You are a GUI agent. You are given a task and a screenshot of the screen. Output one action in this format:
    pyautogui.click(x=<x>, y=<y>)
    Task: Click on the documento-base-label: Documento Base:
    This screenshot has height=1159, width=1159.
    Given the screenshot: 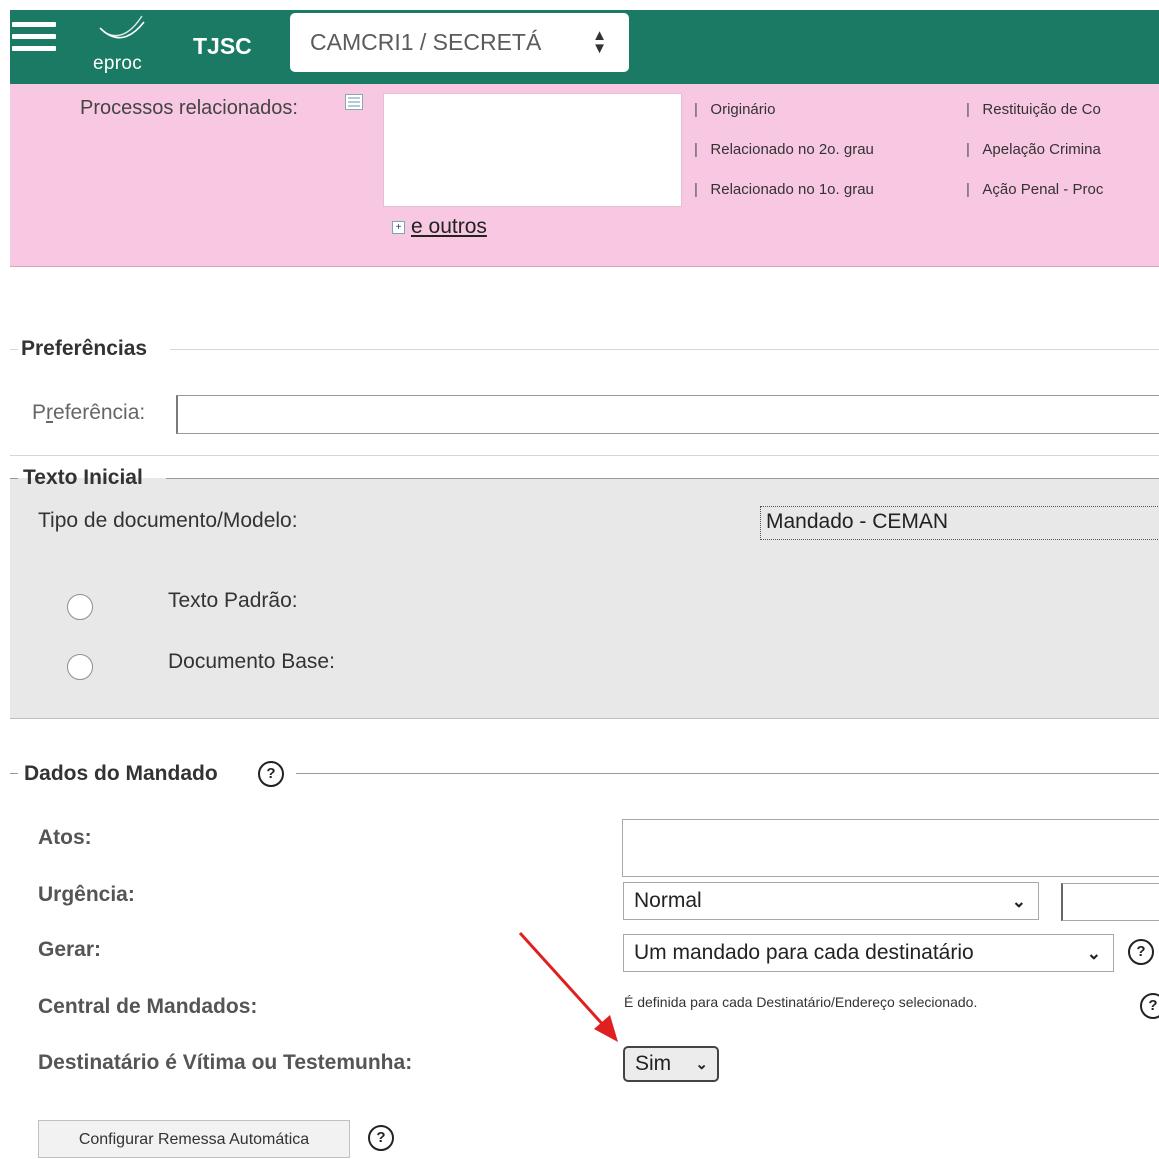 What is the action you would take?
    pyautogui.click(x=251, y=661)
    